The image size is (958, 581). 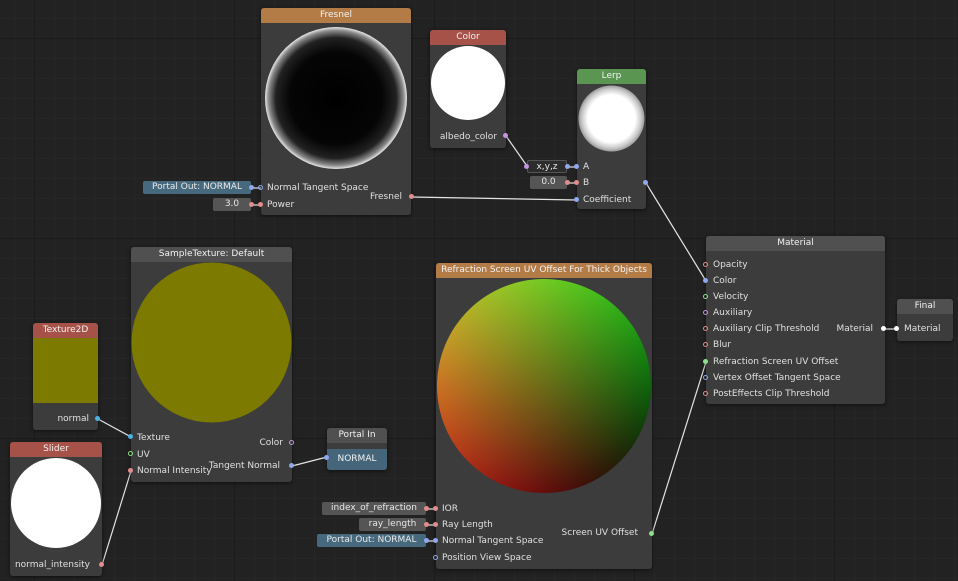 What do you see at coordinates (651, 533) in the screenshot?
I see `refraction-output-pin` at bounding box center [651, 533].